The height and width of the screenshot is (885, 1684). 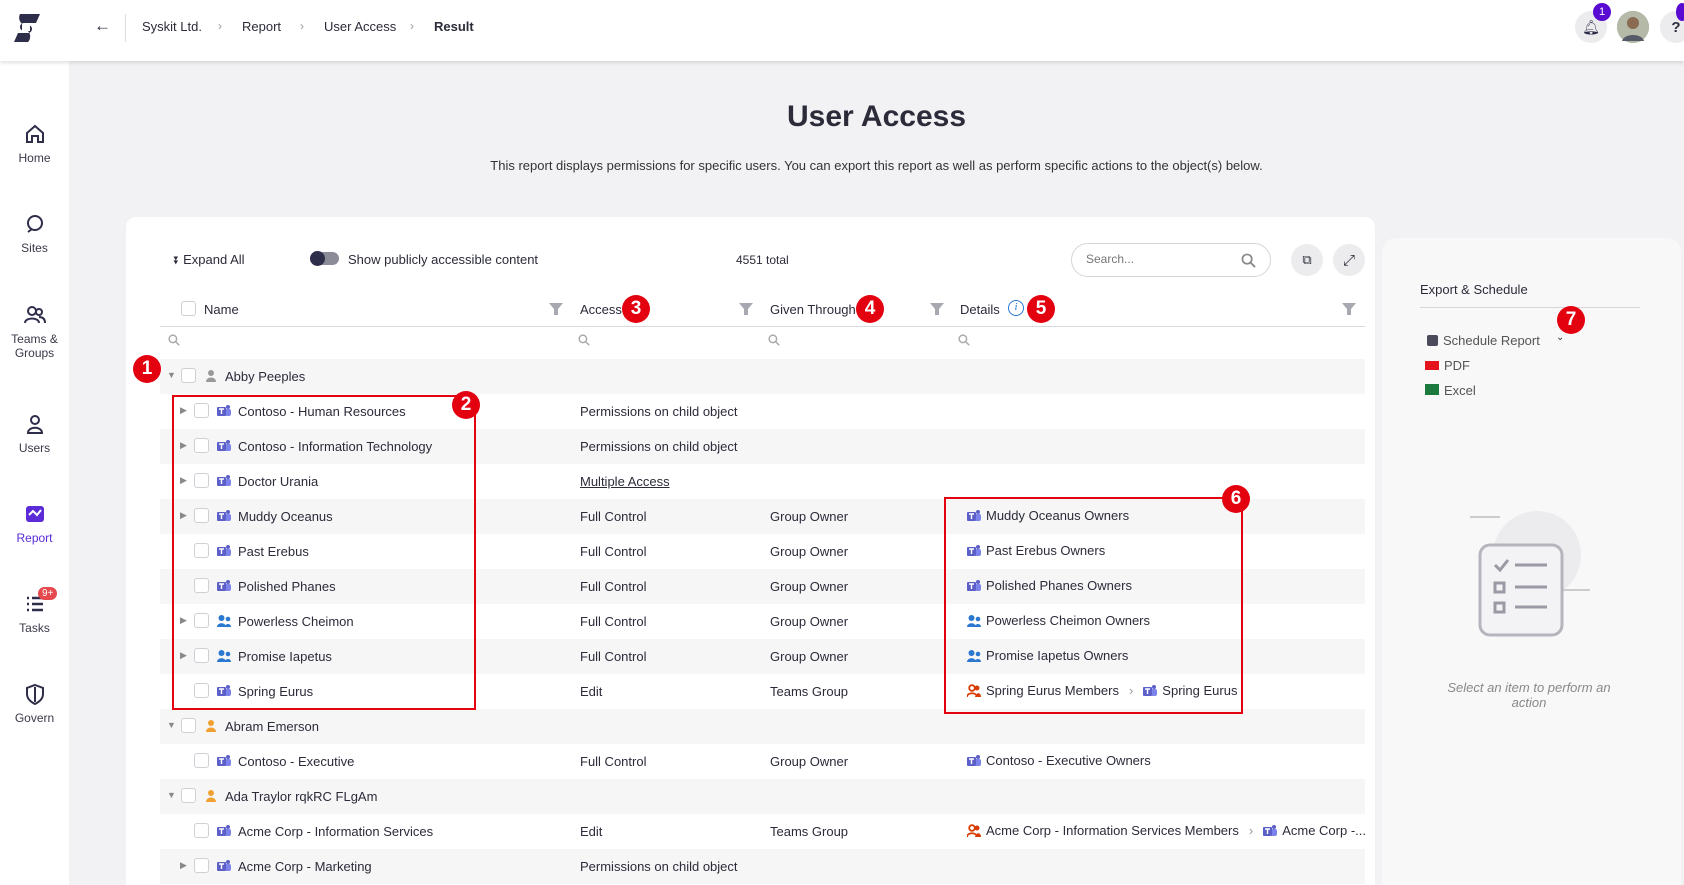 What do you see at coordinates (301, 796) in the screenshot?
I see `row-name: Ada Traylor rqkRC FLgAm` at bounding box center [301, 796].